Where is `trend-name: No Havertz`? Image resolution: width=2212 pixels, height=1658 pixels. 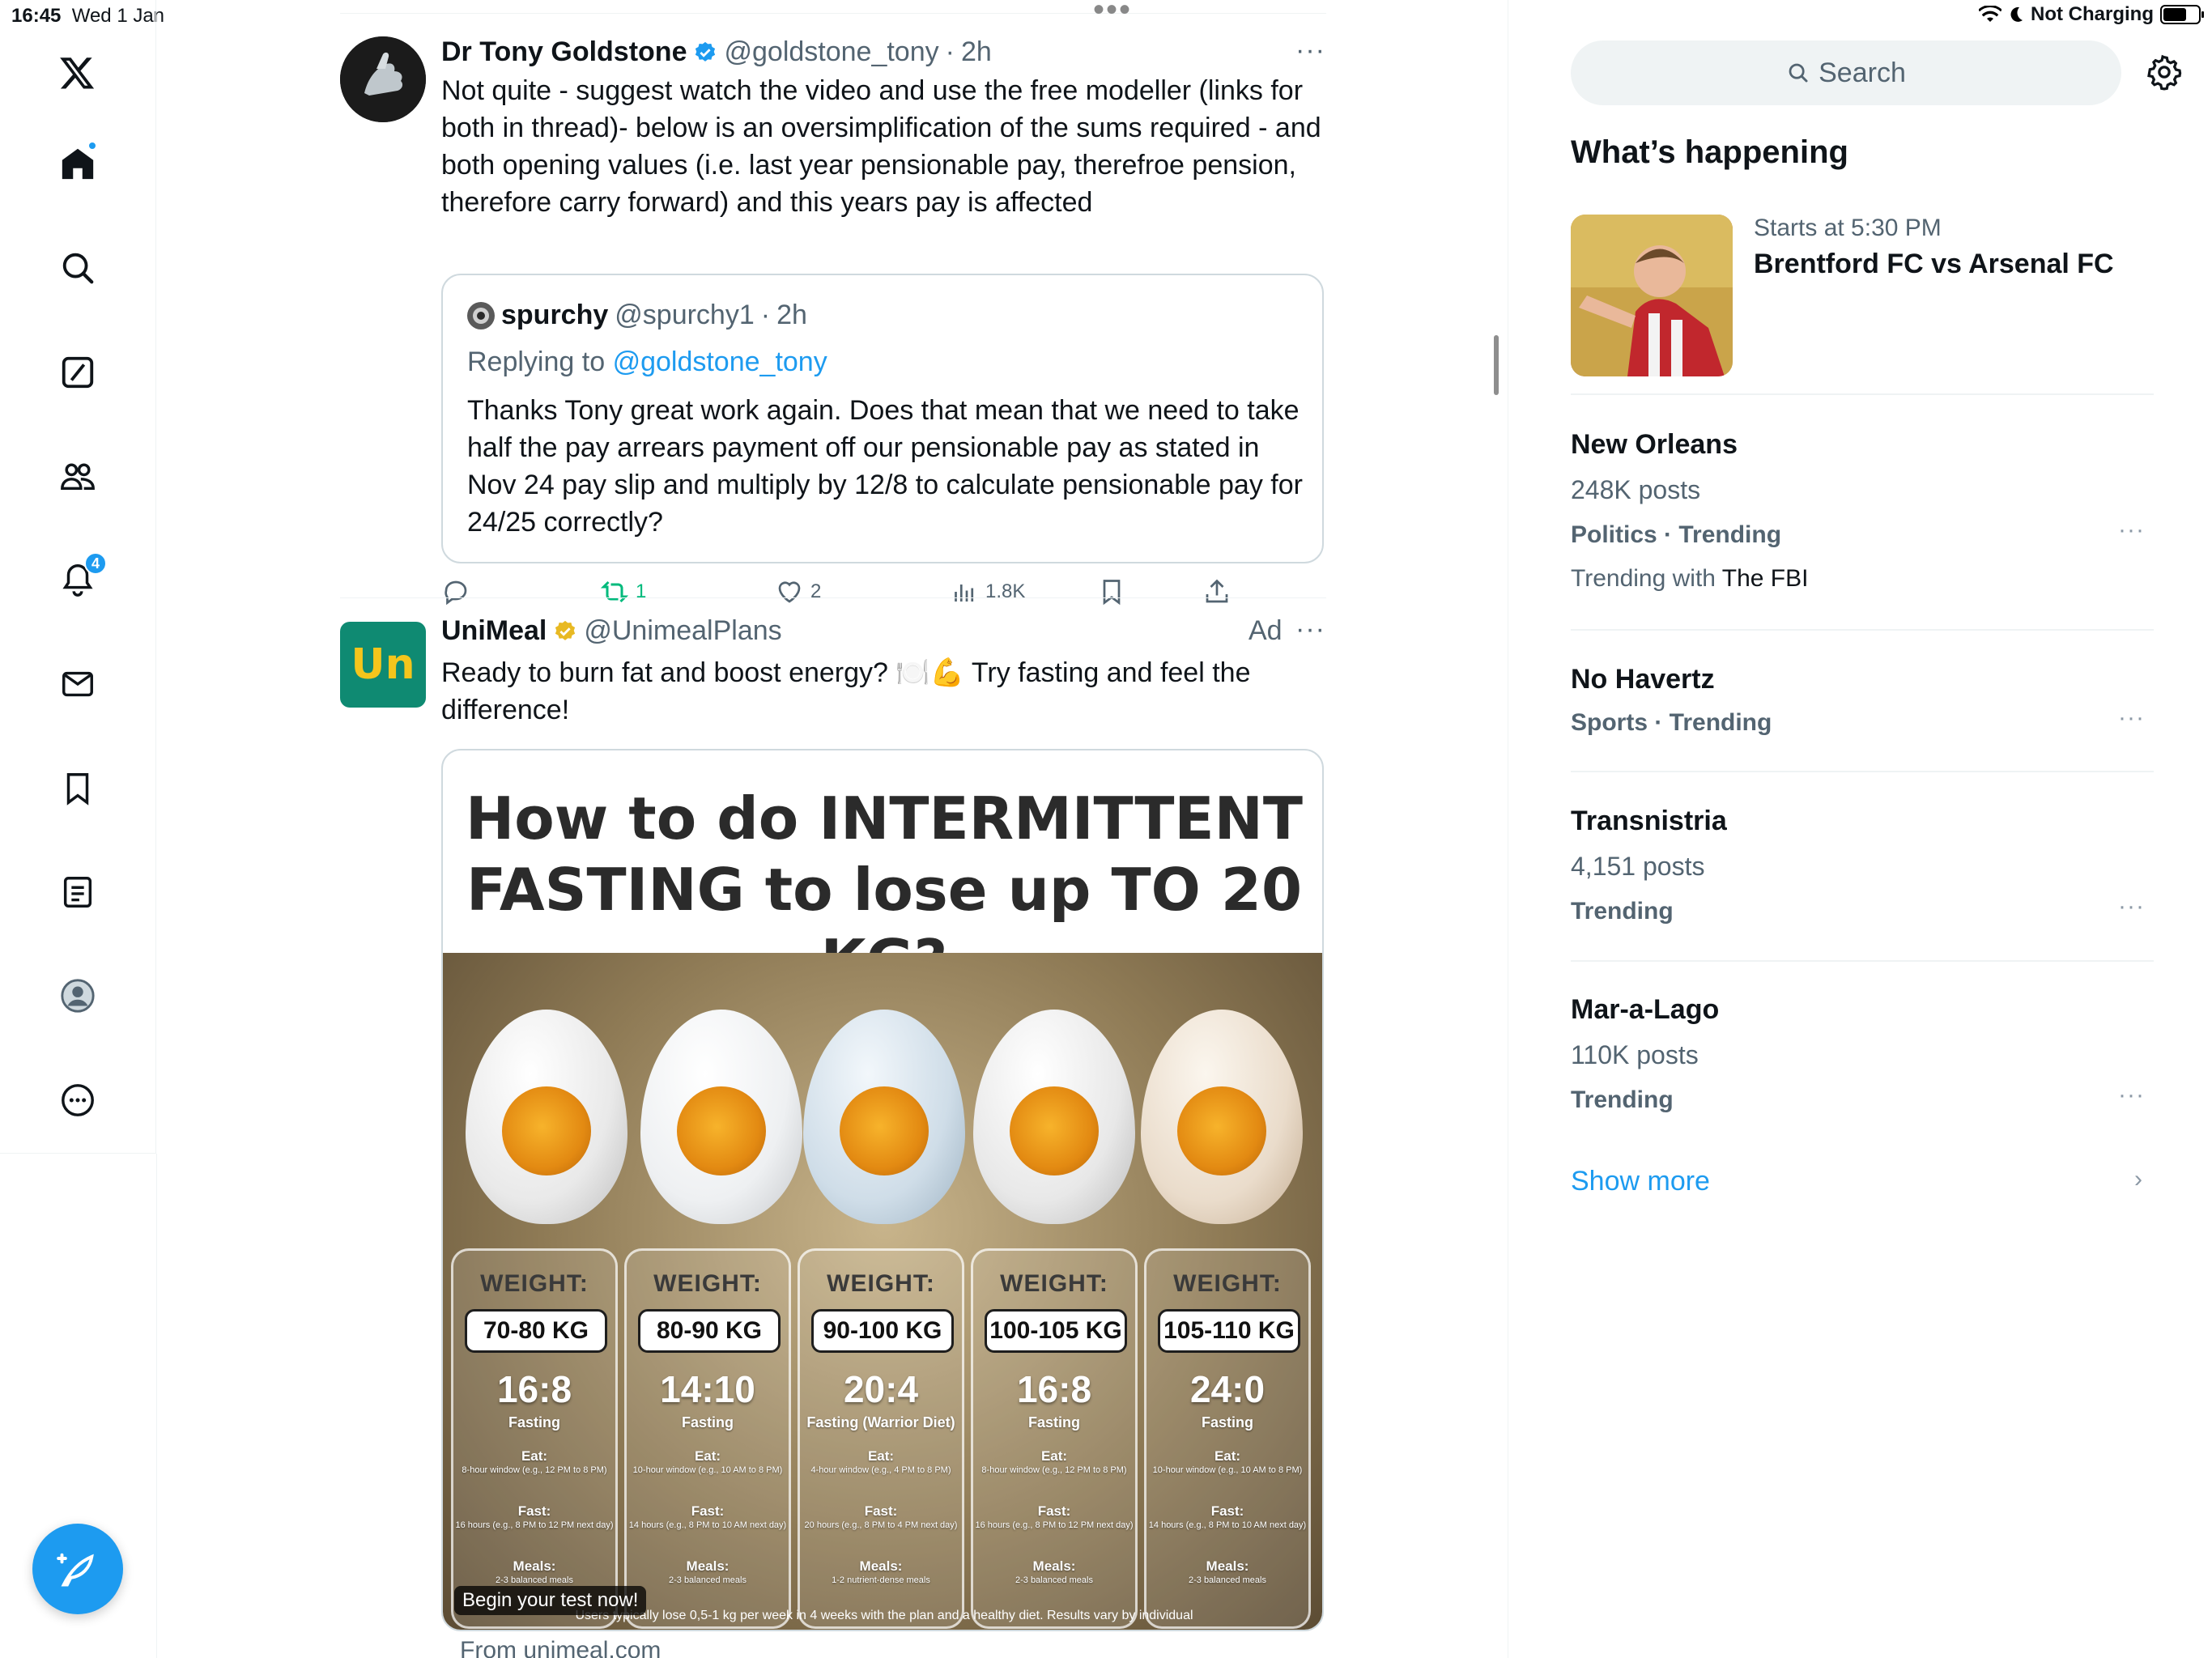
trend-name: No Havertz is located at coordinates (1643, 679).